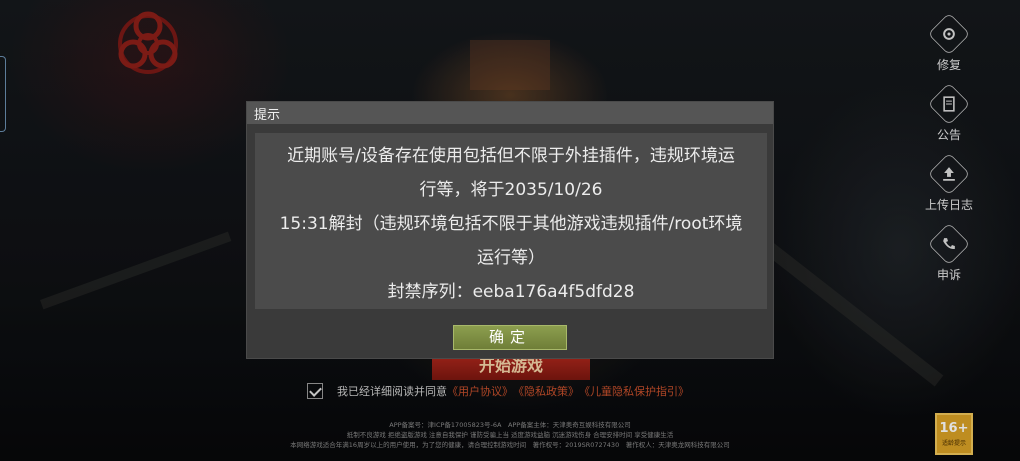  Describe the element at coordinates (511, 292) in the screenshot. I see `ban-serial: 封禁序列：eeba176a4f5dfd28` at that location.